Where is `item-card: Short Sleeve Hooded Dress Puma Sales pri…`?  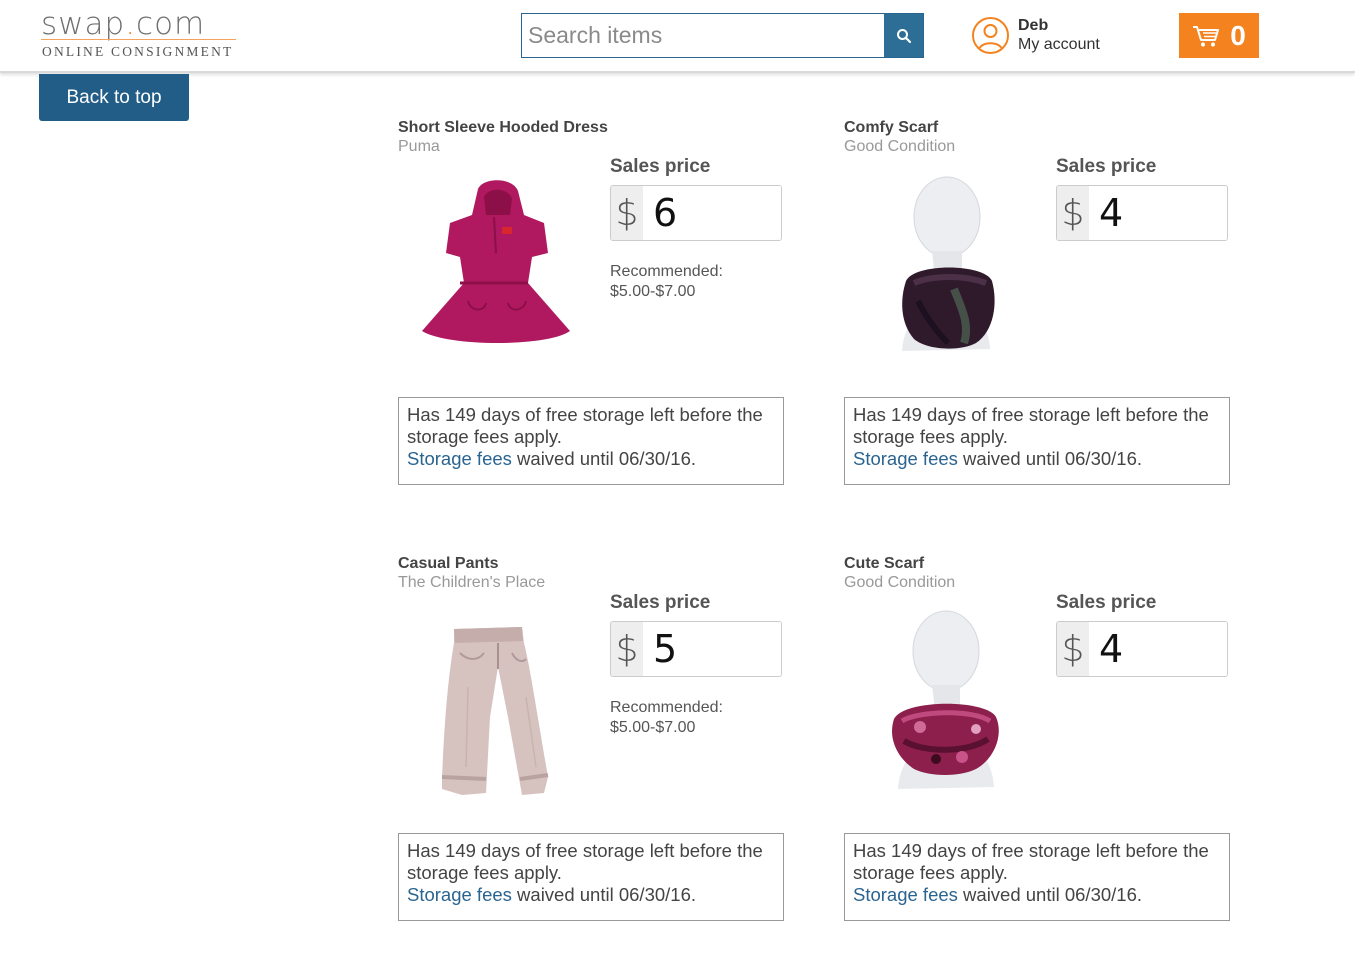 item-card: Short Sleeve Hooded Dress Puma Sales pri… is located at coordinates (591, 314).